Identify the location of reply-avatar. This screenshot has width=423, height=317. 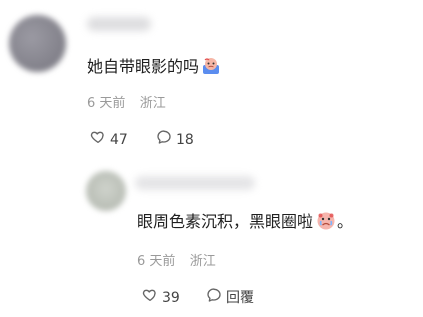
(106, 191).